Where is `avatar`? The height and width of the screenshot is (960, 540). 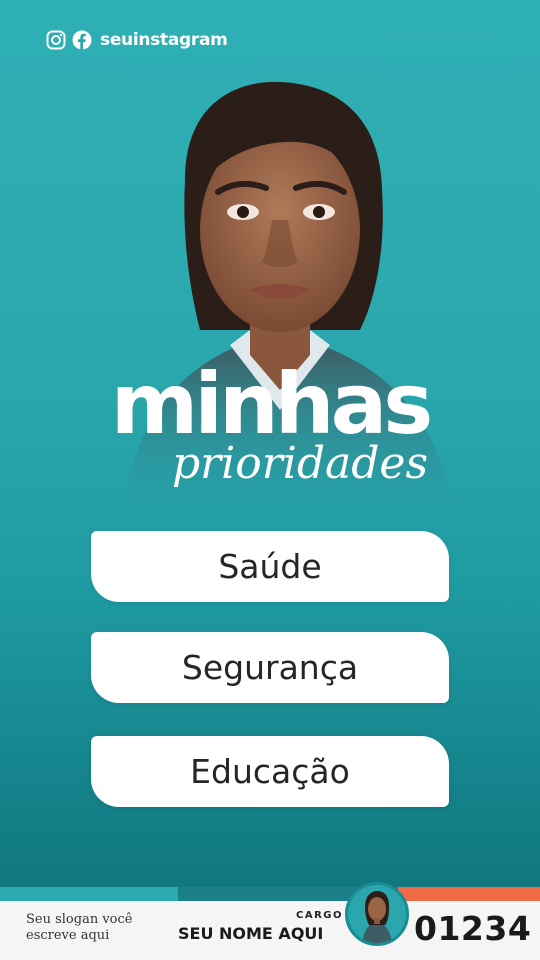 avatar is located at coordinates (377, 914).